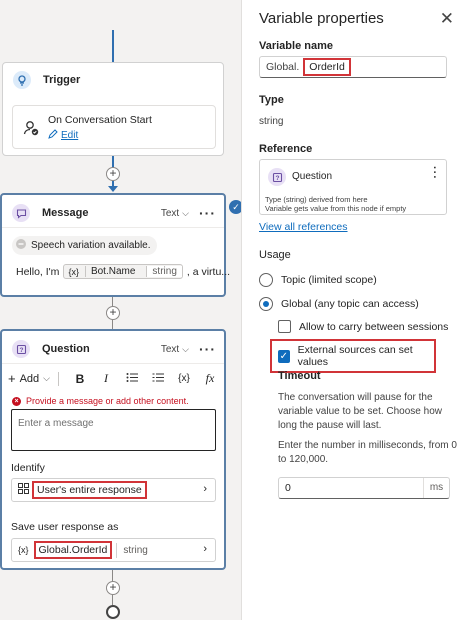 Image resolution: width=474 pixels, height=620 pixels. Describe the element at coordinates (283, 67) in the screenshot. I see `variable-prefix: Global.` at that location.